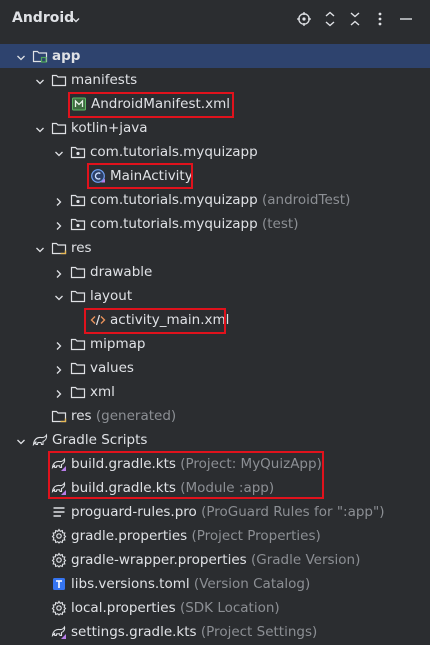 The width and height of the screenshot is (430, 645). Describe the element at coordinates (111, 296) in the screenshot. I see `tree-item-label: layout` at that location.